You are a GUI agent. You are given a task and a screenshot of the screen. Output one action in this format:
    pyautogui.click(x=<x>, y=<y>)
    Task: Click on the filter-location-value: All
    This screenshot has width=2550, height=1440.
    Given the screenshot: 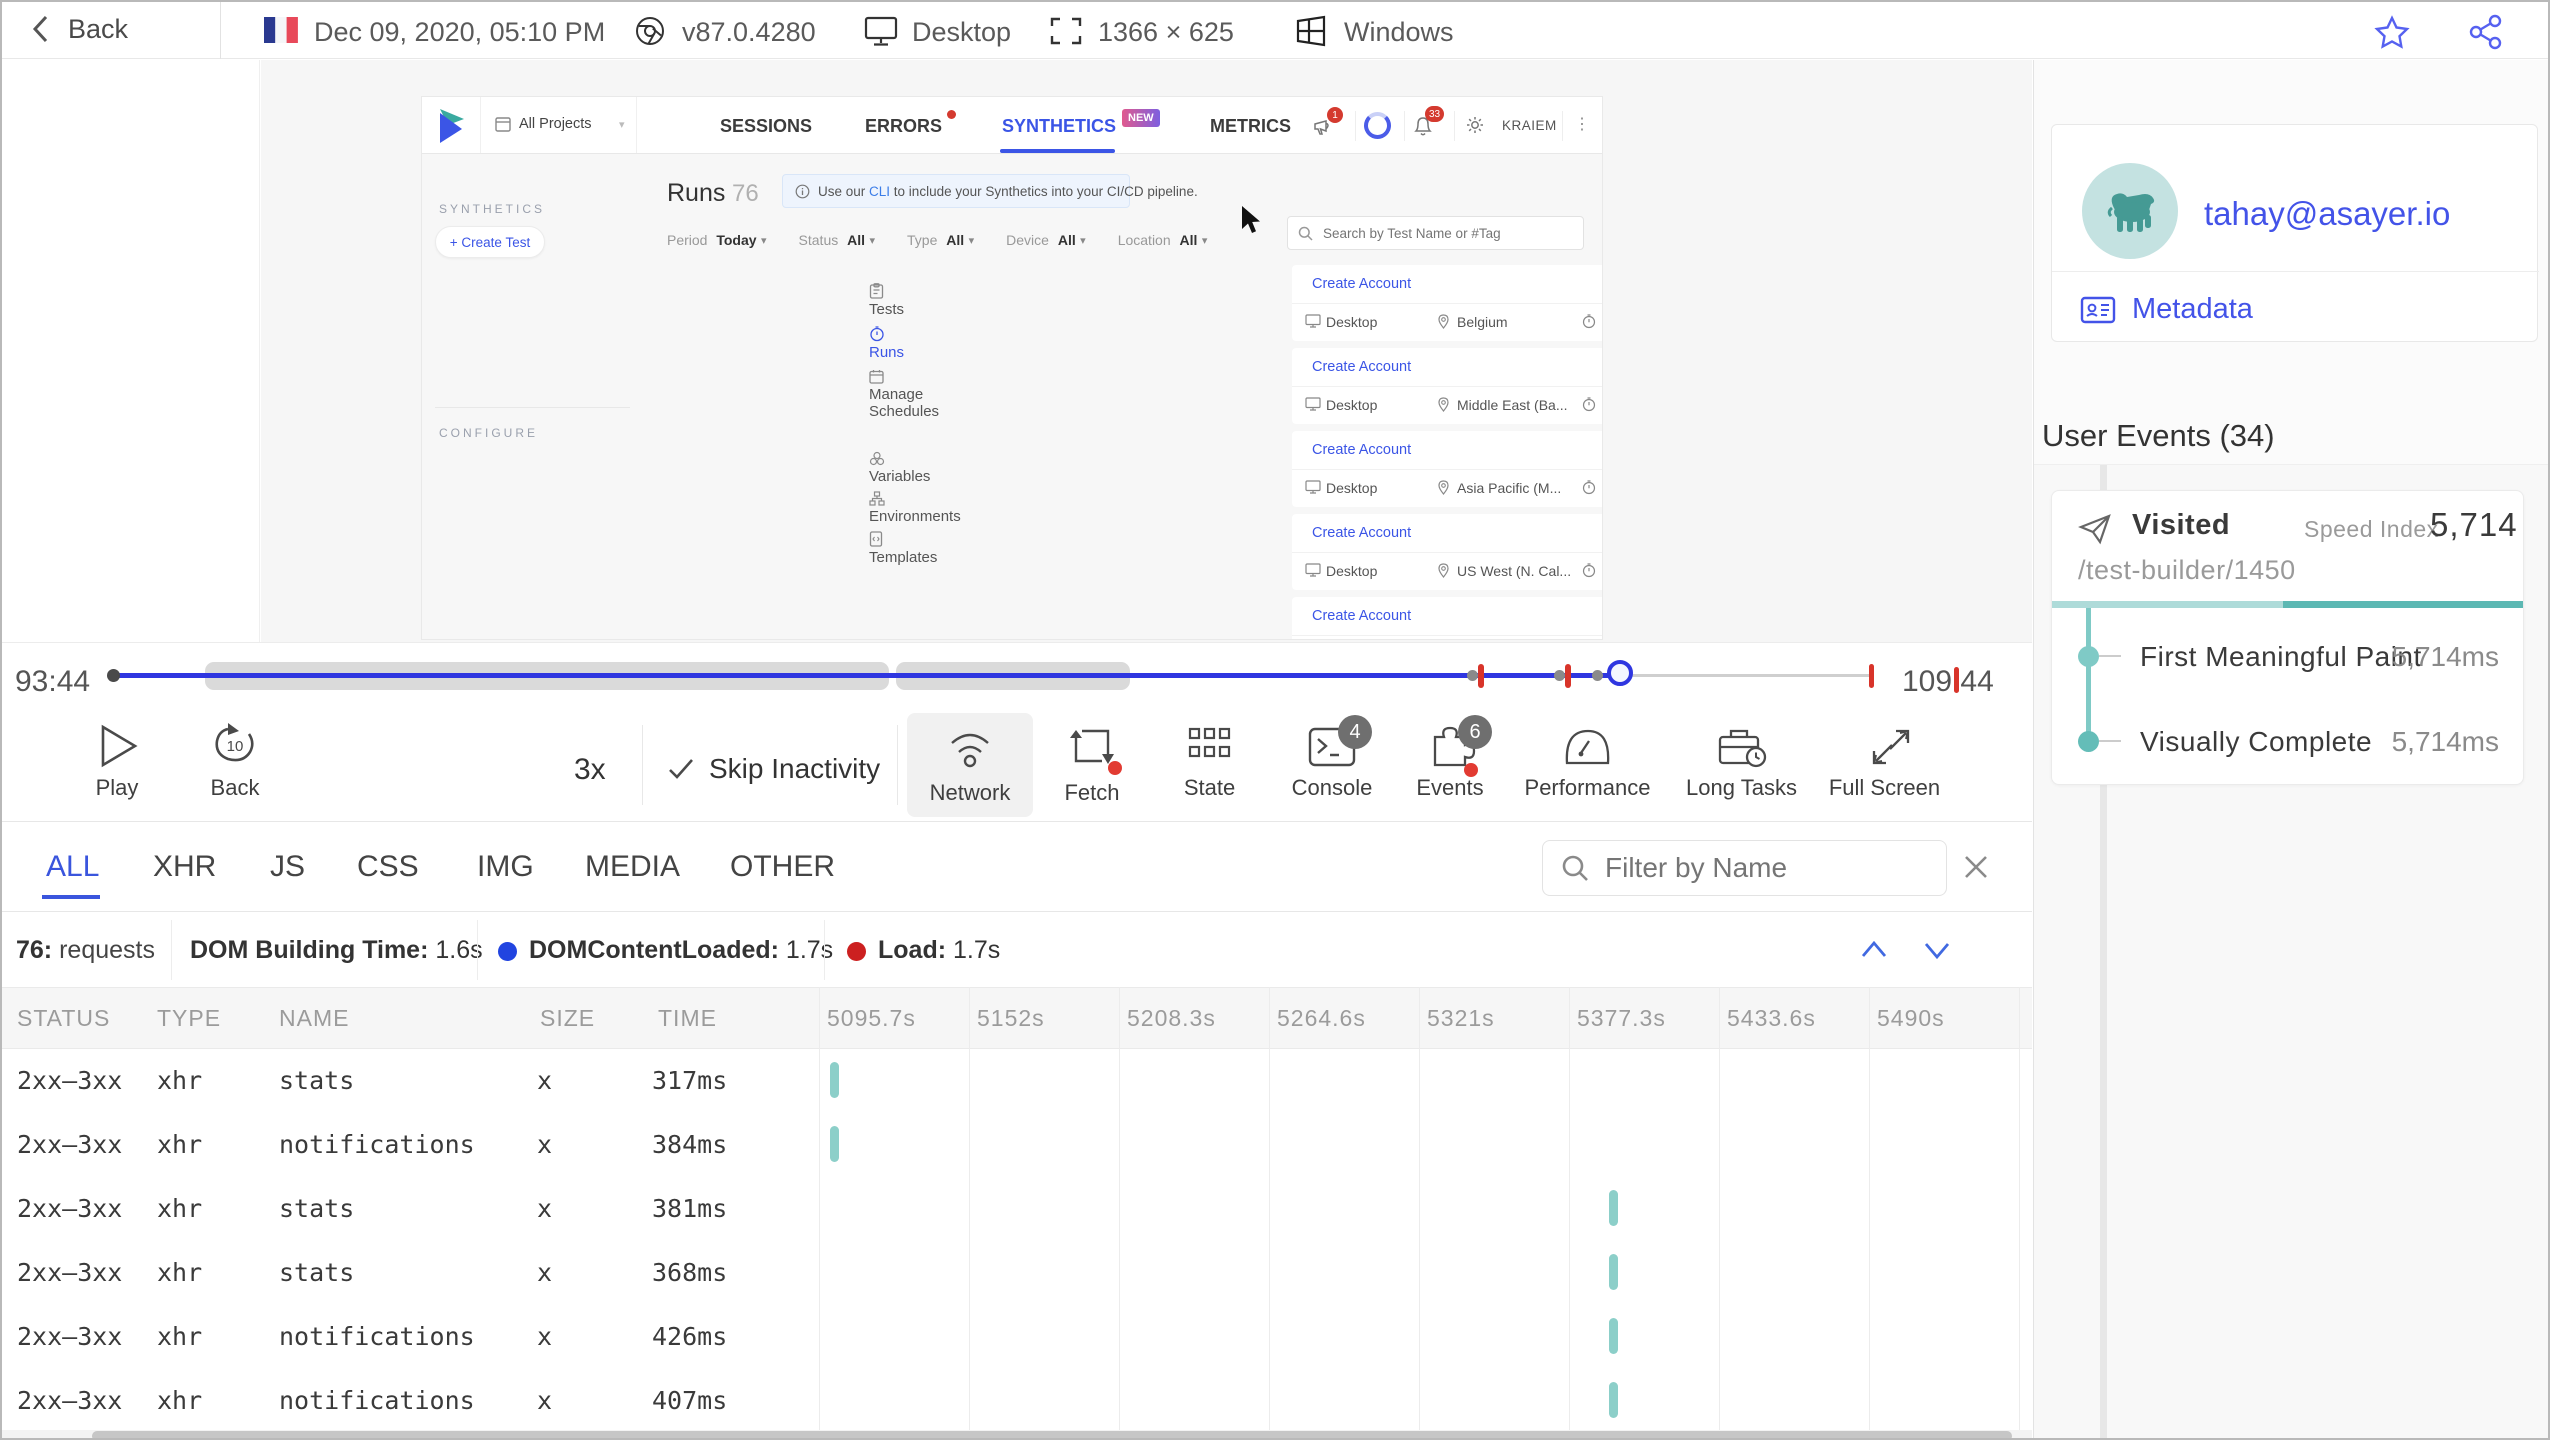 What is the action you would take?
    pyautogui.click(x=1189, y=240)
    